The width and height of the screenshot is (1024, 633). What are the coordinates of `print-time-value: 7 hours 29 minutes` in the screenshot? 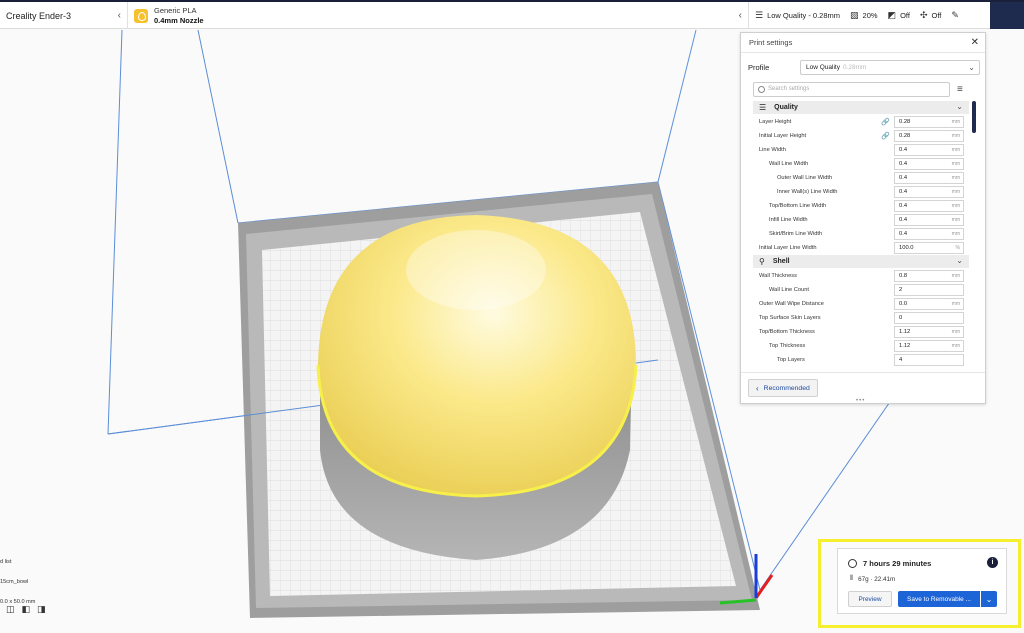 It's located at (897, 563).